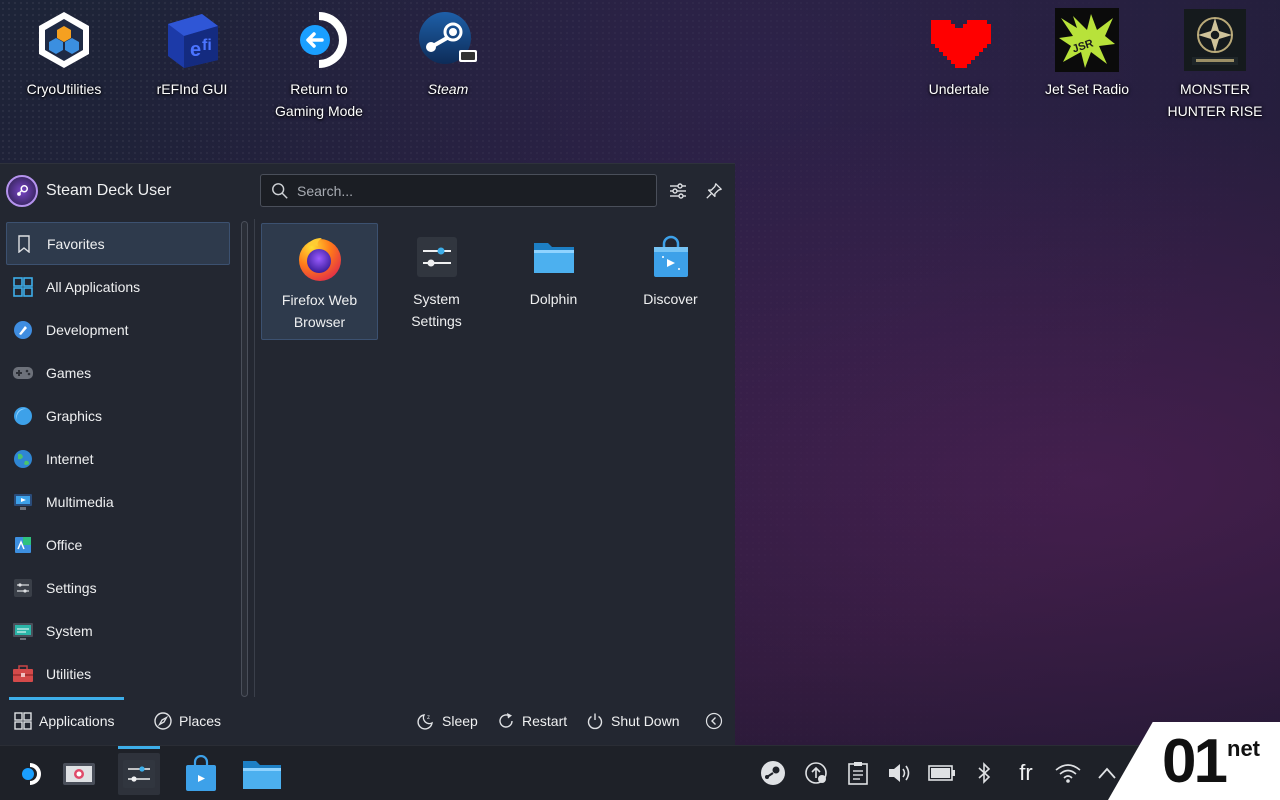 The width and height of the screenshot is (1280, 800). I want to click on sliders-icon, so click(678, 191).